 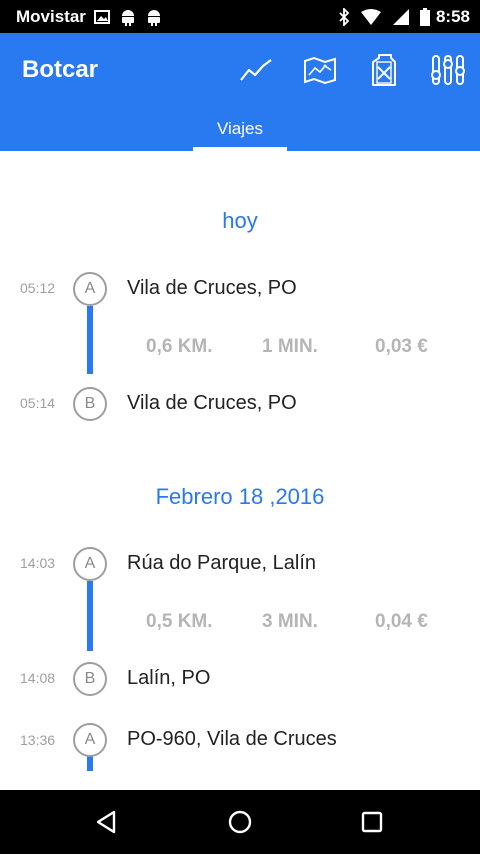 I want to click on app-bar-actions, so click(x=340, y=70).